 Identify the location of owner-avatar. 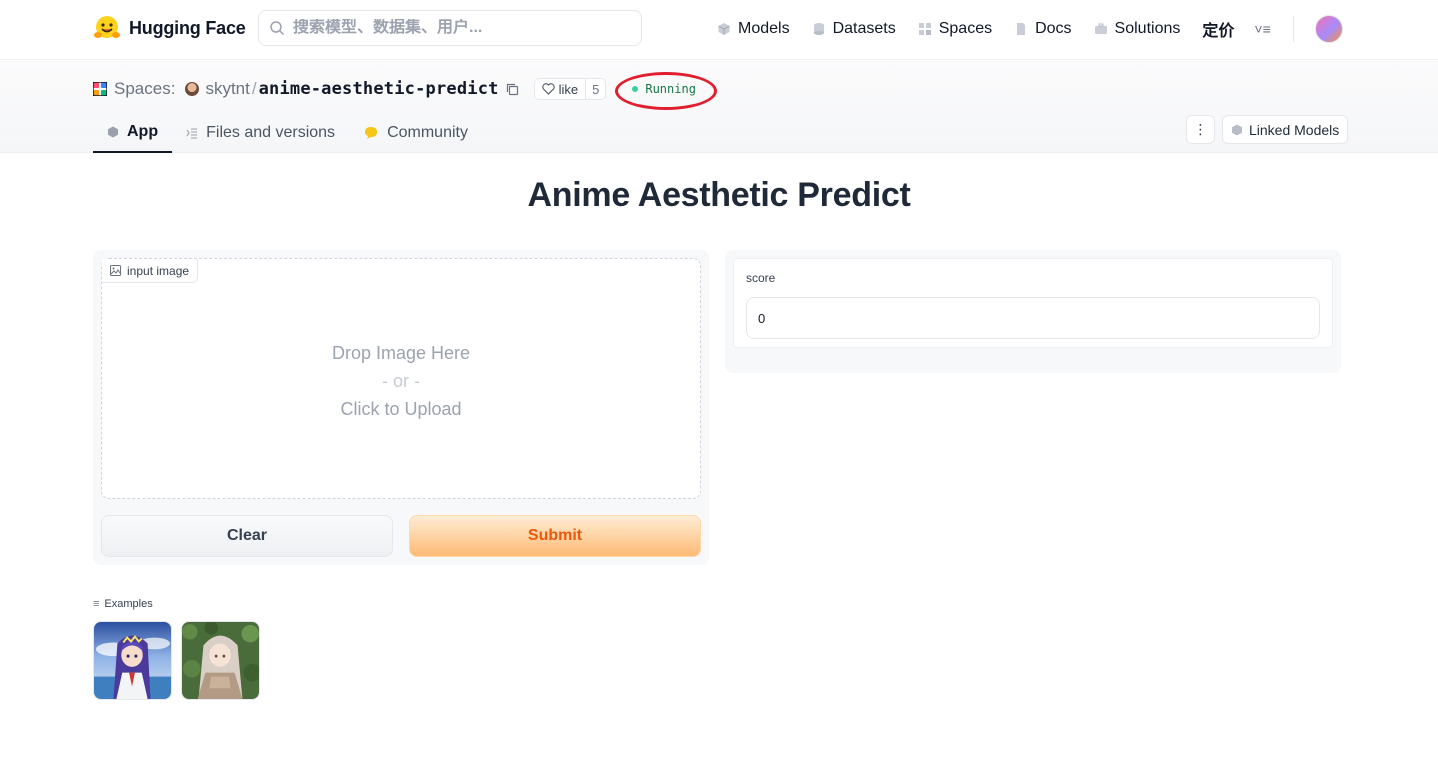
(192, 89).